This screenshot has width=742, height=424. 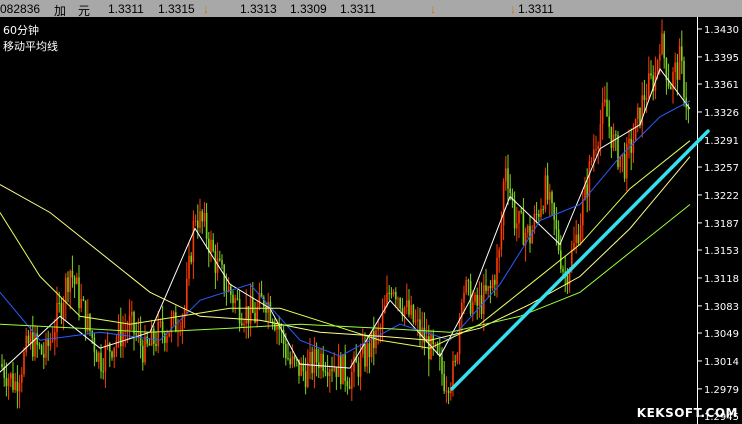 What do you see at coordinates (721, 279) in the screenshot?
I see `y-tick-label: 1.3118` at bounding box center [721, 279].